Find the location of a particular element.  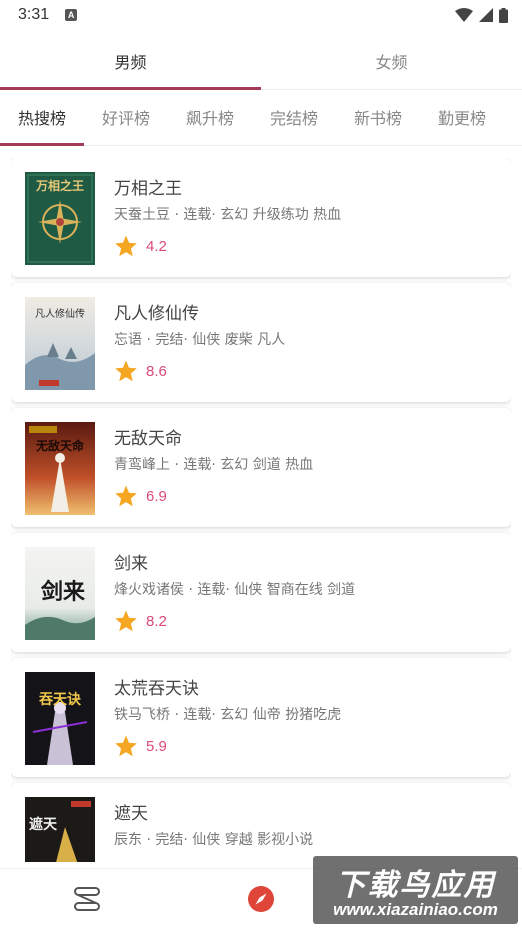

status-bar: 3:31 A is located at coordinates (261, 15).